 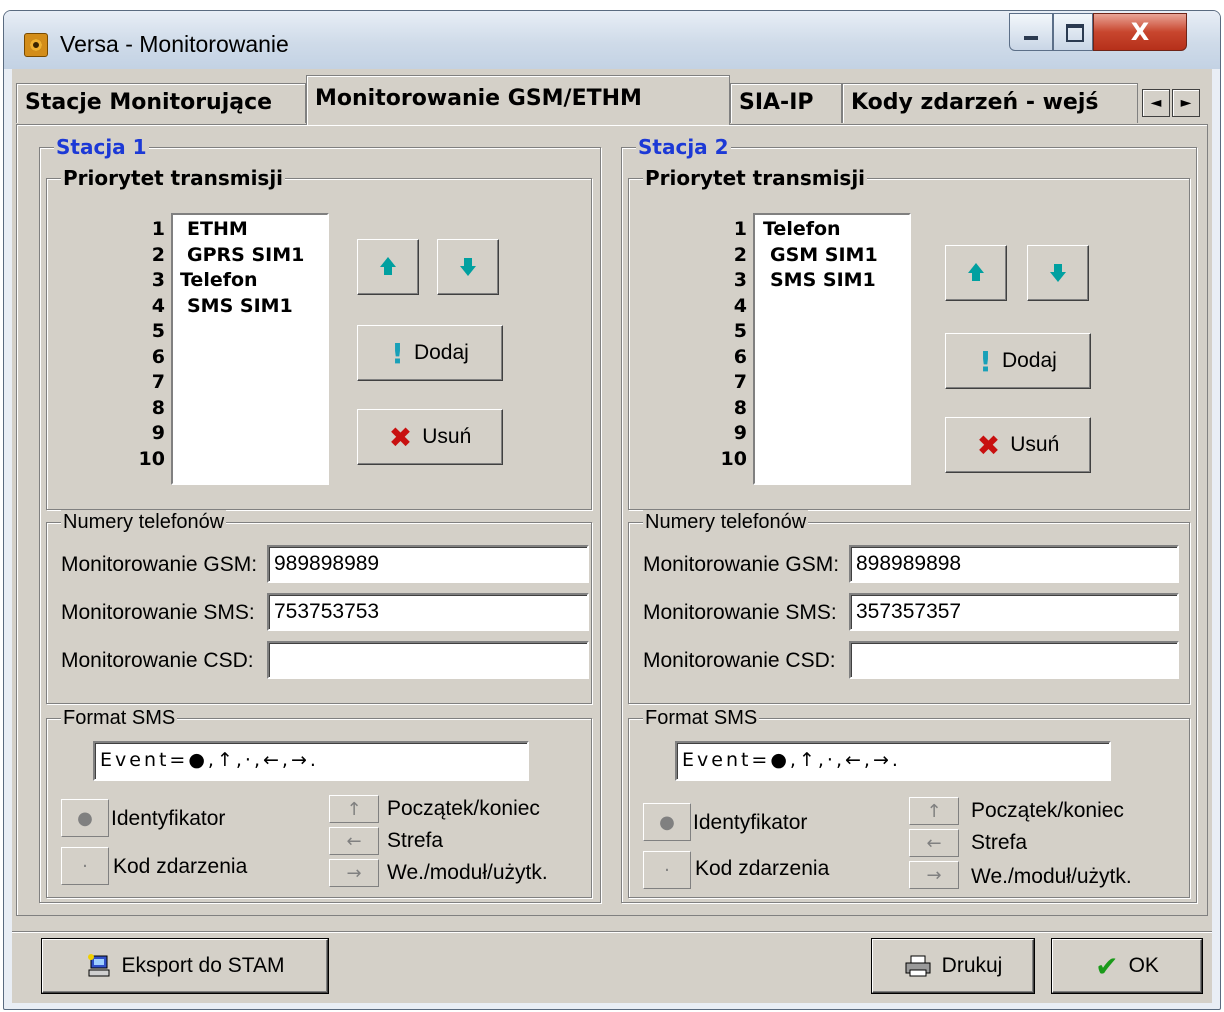 What do you see at coordinates (1156, 103) in the screenshot?
I see `tab-scroll-left-button: ◄` at bounding box center [1156, 103].